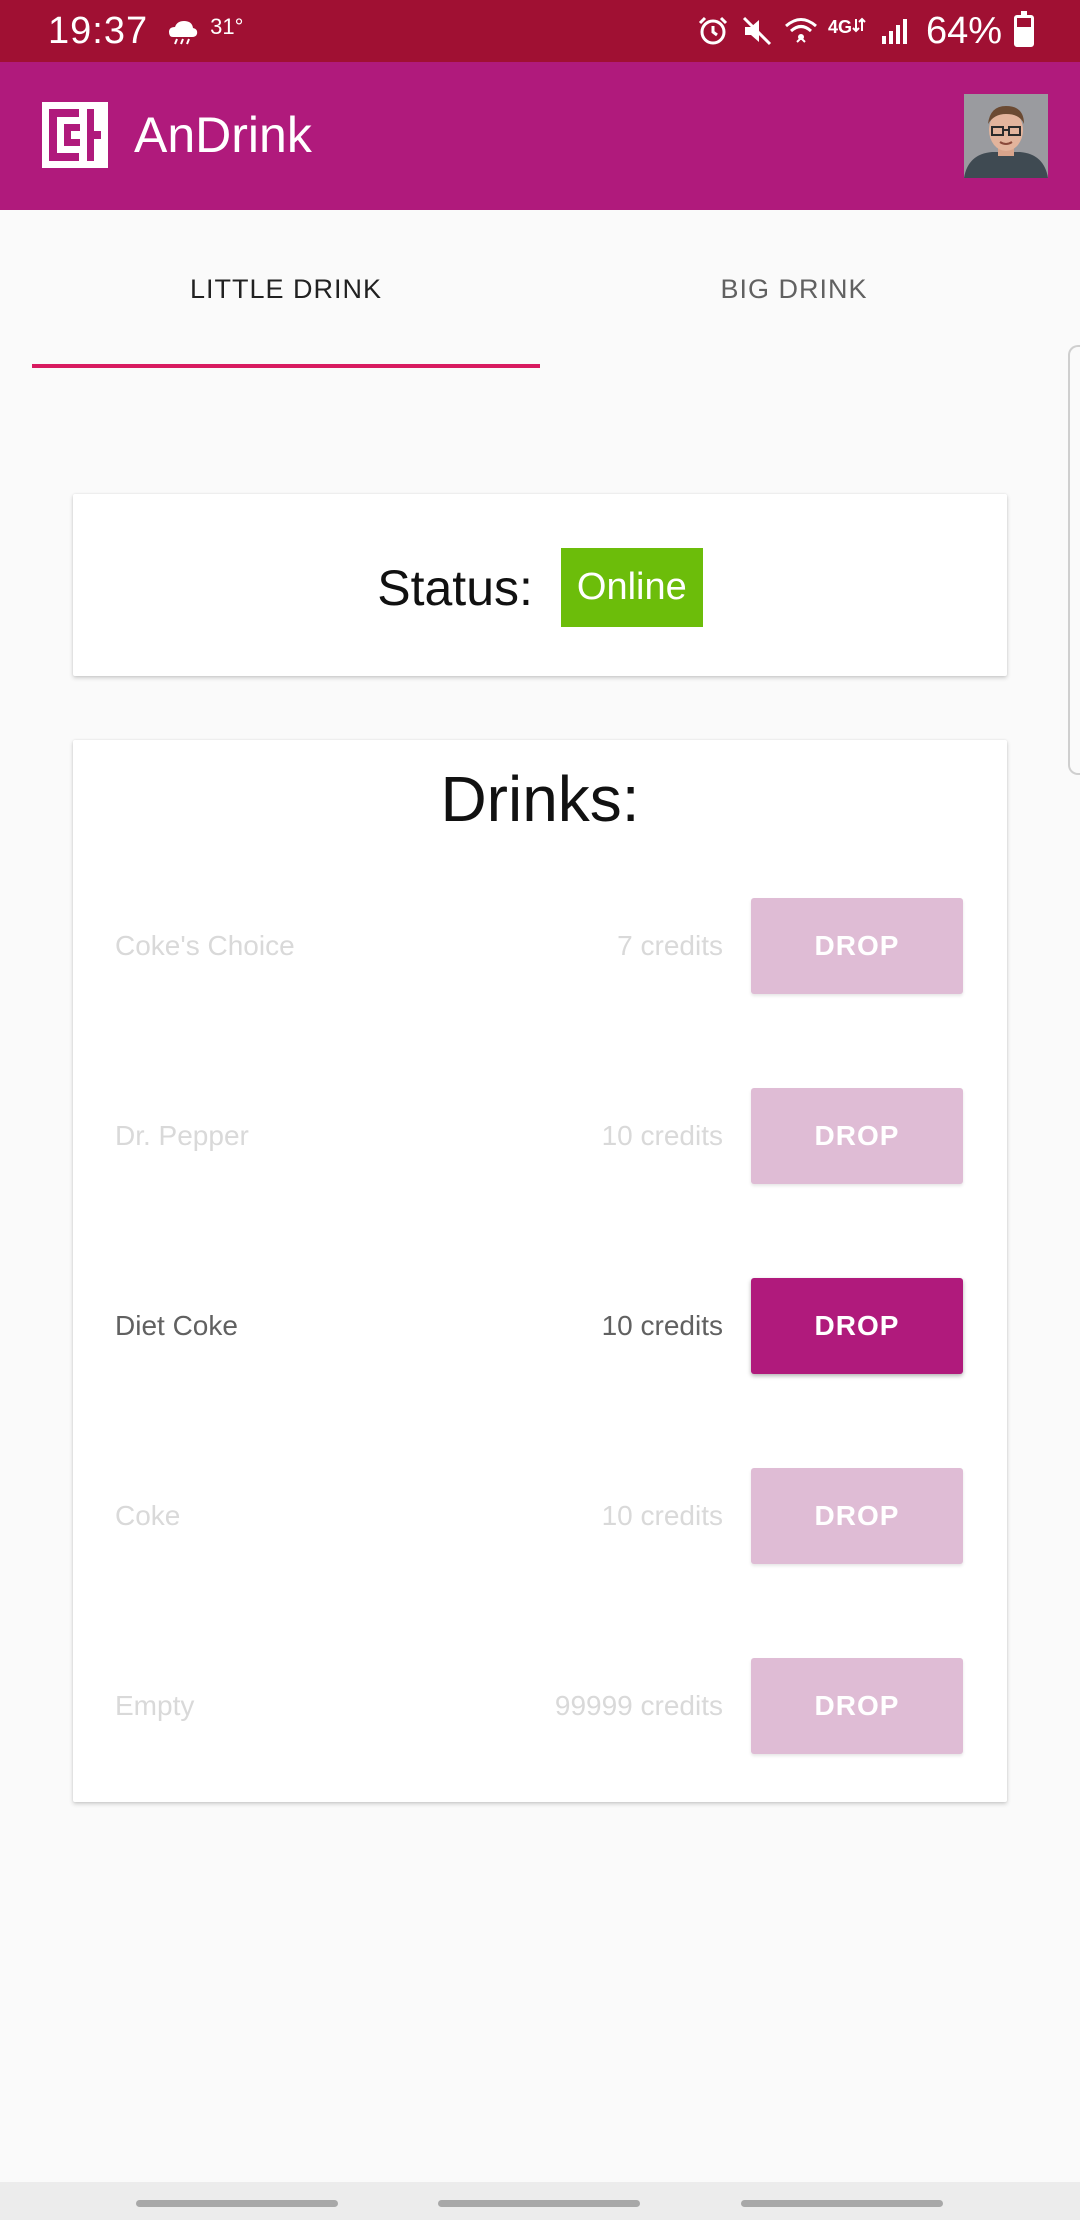  What do you see at coordinates (540, 585) in the screenshot?
I see `status-card: Status: Online` at bounding box center [540, 585].